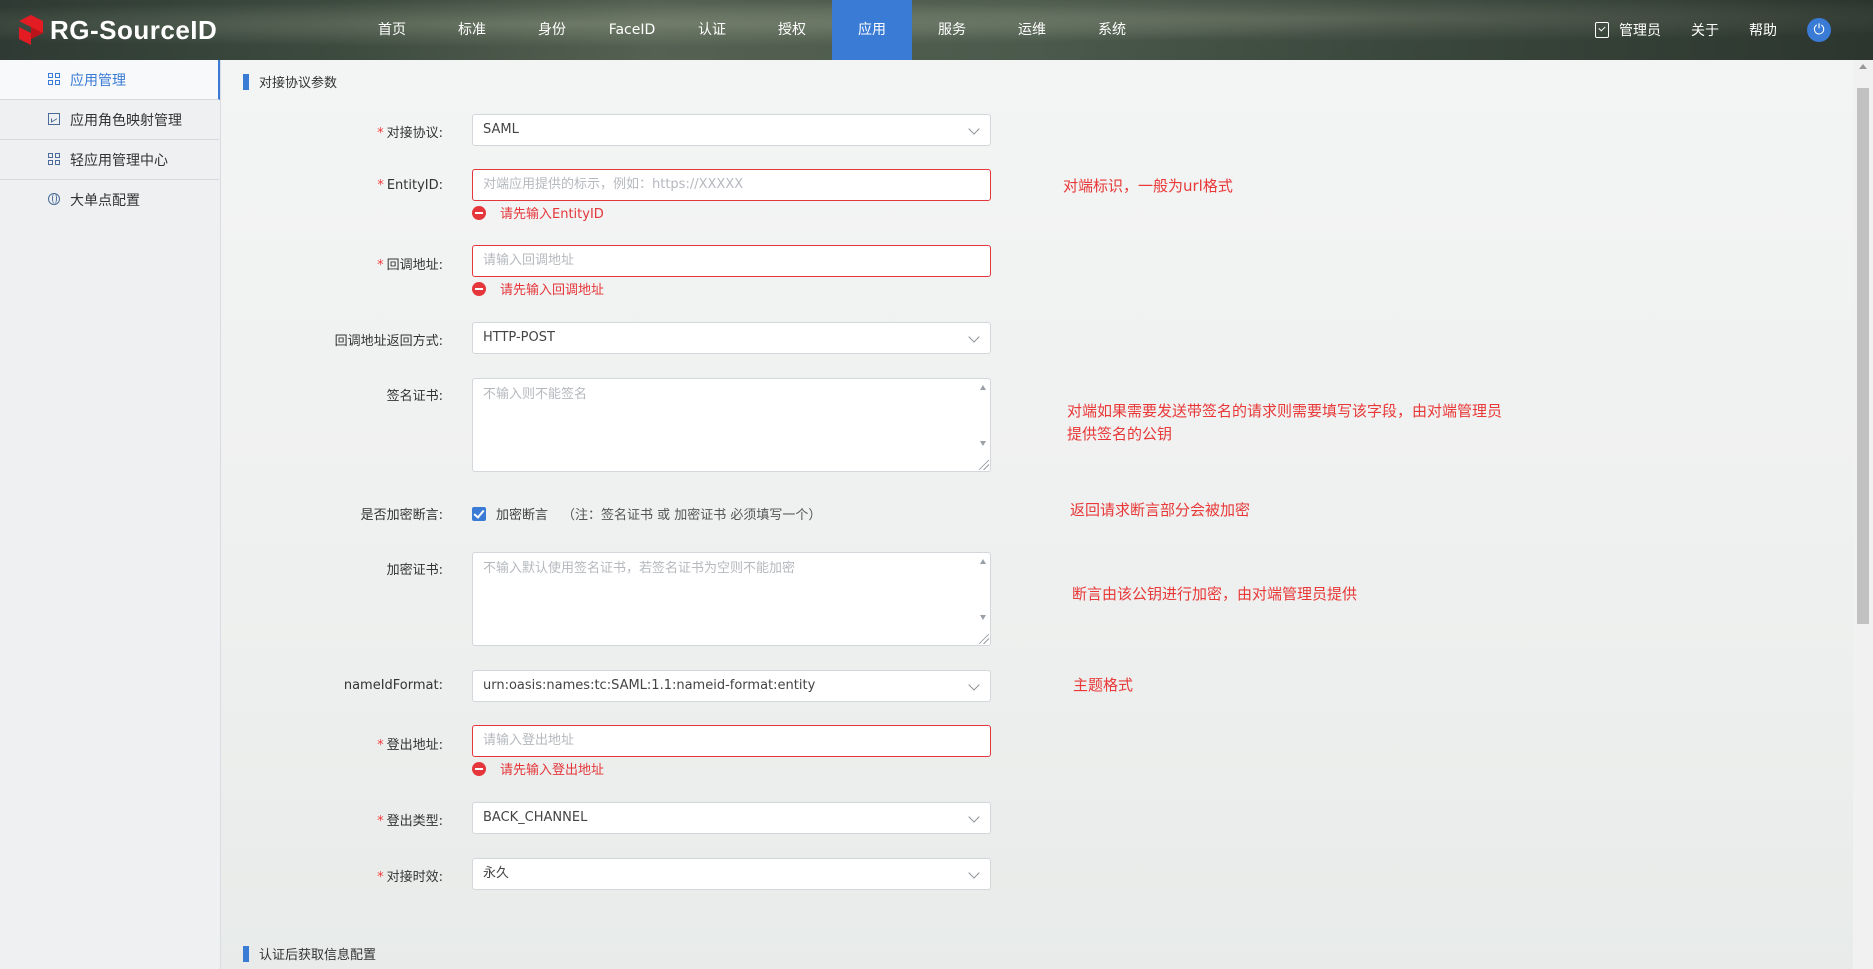  What do you see at coordinates (731, 425) in the screenshot?
I see `sign-cert-textarea: 不输入则不能签名` at bounding box center [731, 425].